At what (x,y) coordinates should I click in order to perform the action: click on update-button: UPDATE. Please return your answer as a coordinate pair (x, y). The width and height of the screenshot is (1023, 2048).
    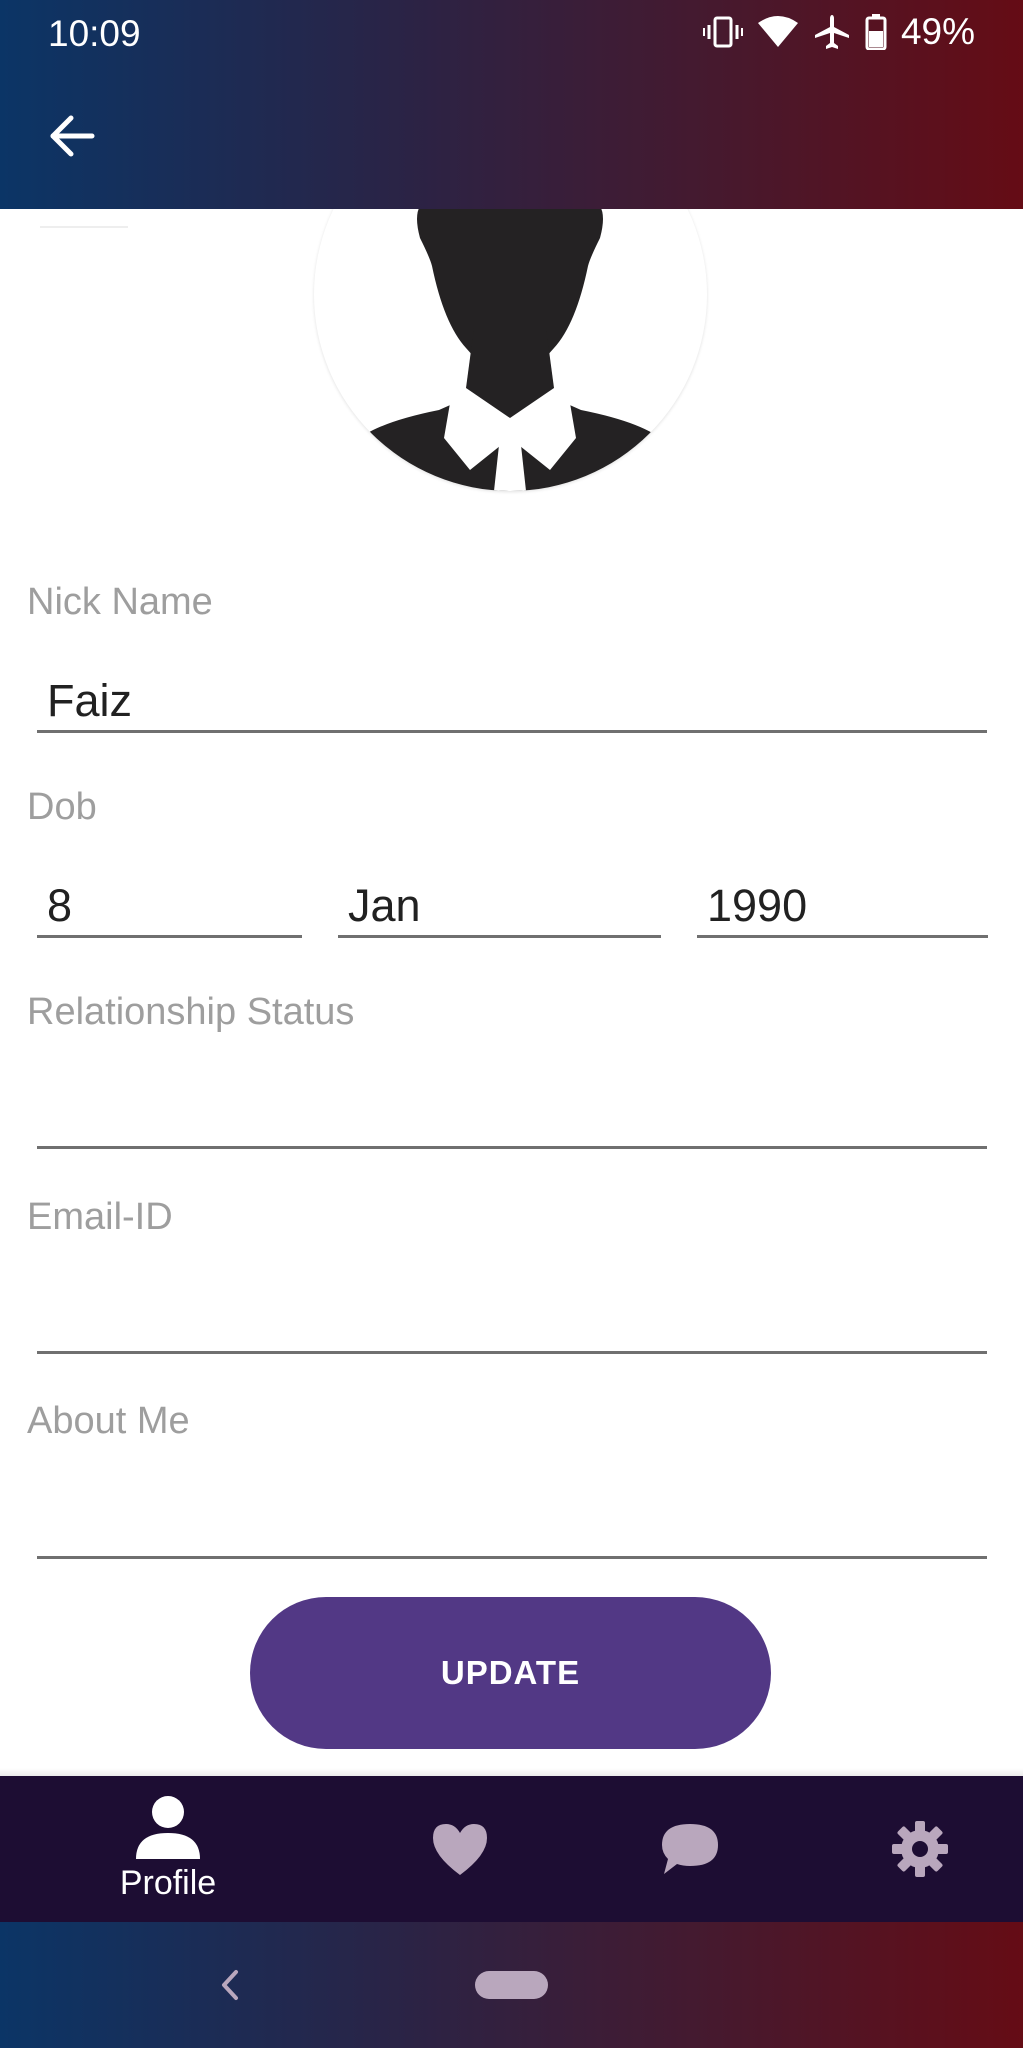
    Looking at the image, I should click on (510, 1673).